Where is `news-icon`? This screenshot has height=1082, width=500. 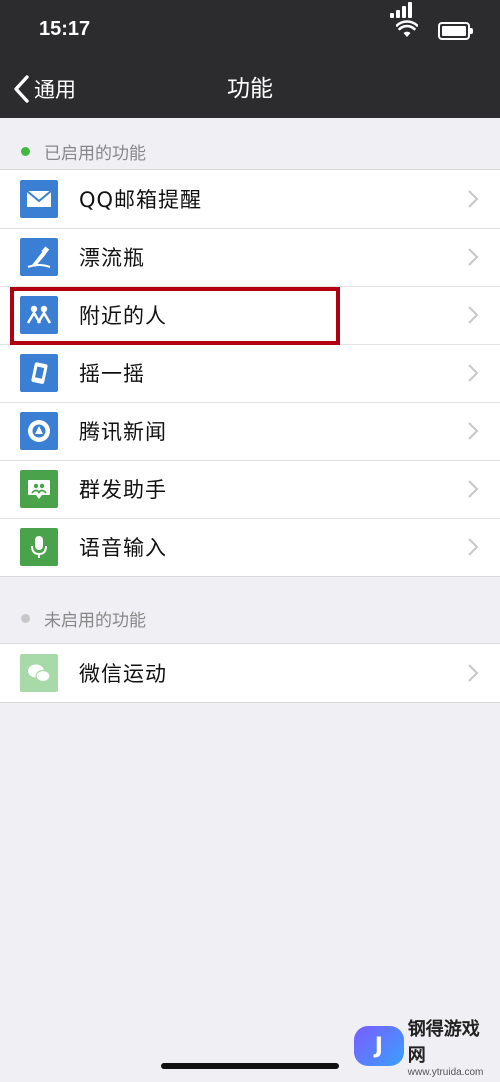
news-icon is located at coordinates (39, 431).